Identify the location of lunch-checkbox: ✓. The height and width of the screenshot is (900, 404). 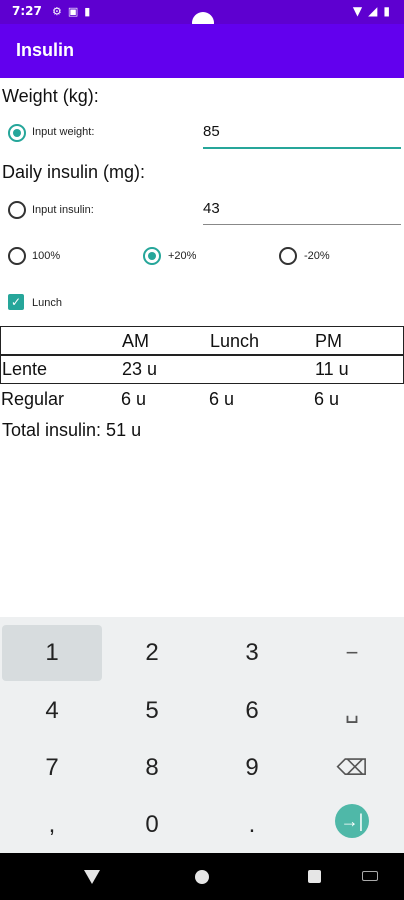
(16, 302).